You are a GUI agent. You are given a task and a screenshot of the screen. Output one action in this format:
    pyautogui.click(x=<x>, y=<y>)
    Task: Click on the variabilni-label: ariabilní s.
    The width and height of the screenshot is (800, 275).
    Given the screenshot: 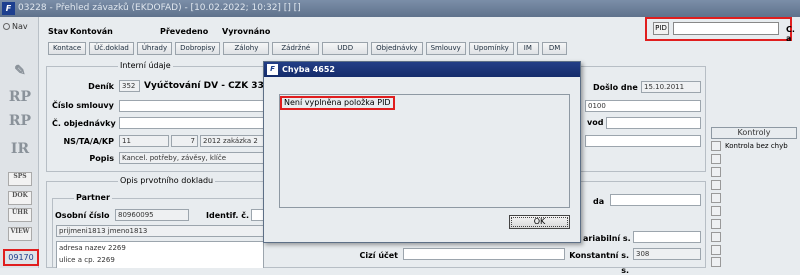 What is the action you would take?
    pyautogui.click(x=607, y=238)
    